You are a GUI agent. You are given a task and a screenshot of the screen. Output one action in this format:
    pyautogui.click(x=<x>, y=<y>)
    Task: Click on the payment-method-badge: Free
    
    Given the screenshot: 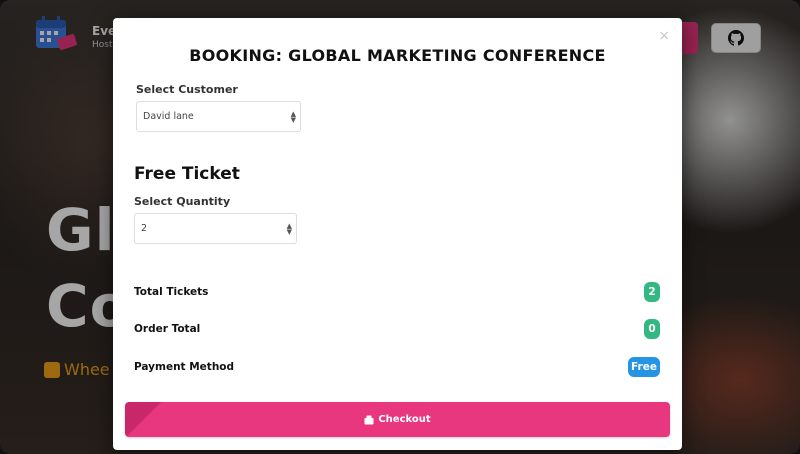 What is the action you would take?
    pyautogui.click(x=644, y=367)
    